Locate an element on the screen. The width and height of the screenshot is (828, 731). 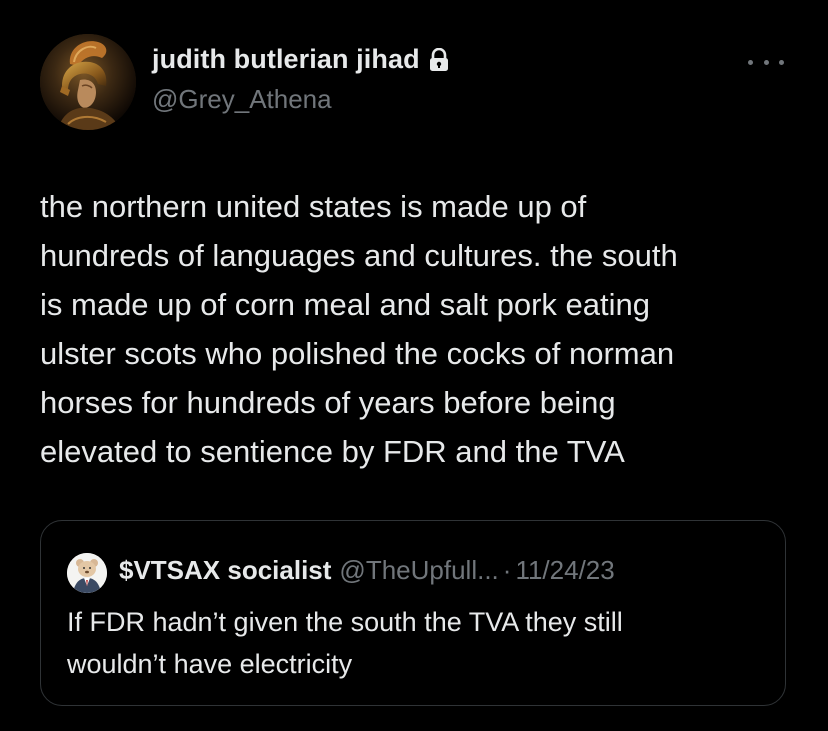
author-handle: @Grey_Athena is located at coordinates (242, 99).